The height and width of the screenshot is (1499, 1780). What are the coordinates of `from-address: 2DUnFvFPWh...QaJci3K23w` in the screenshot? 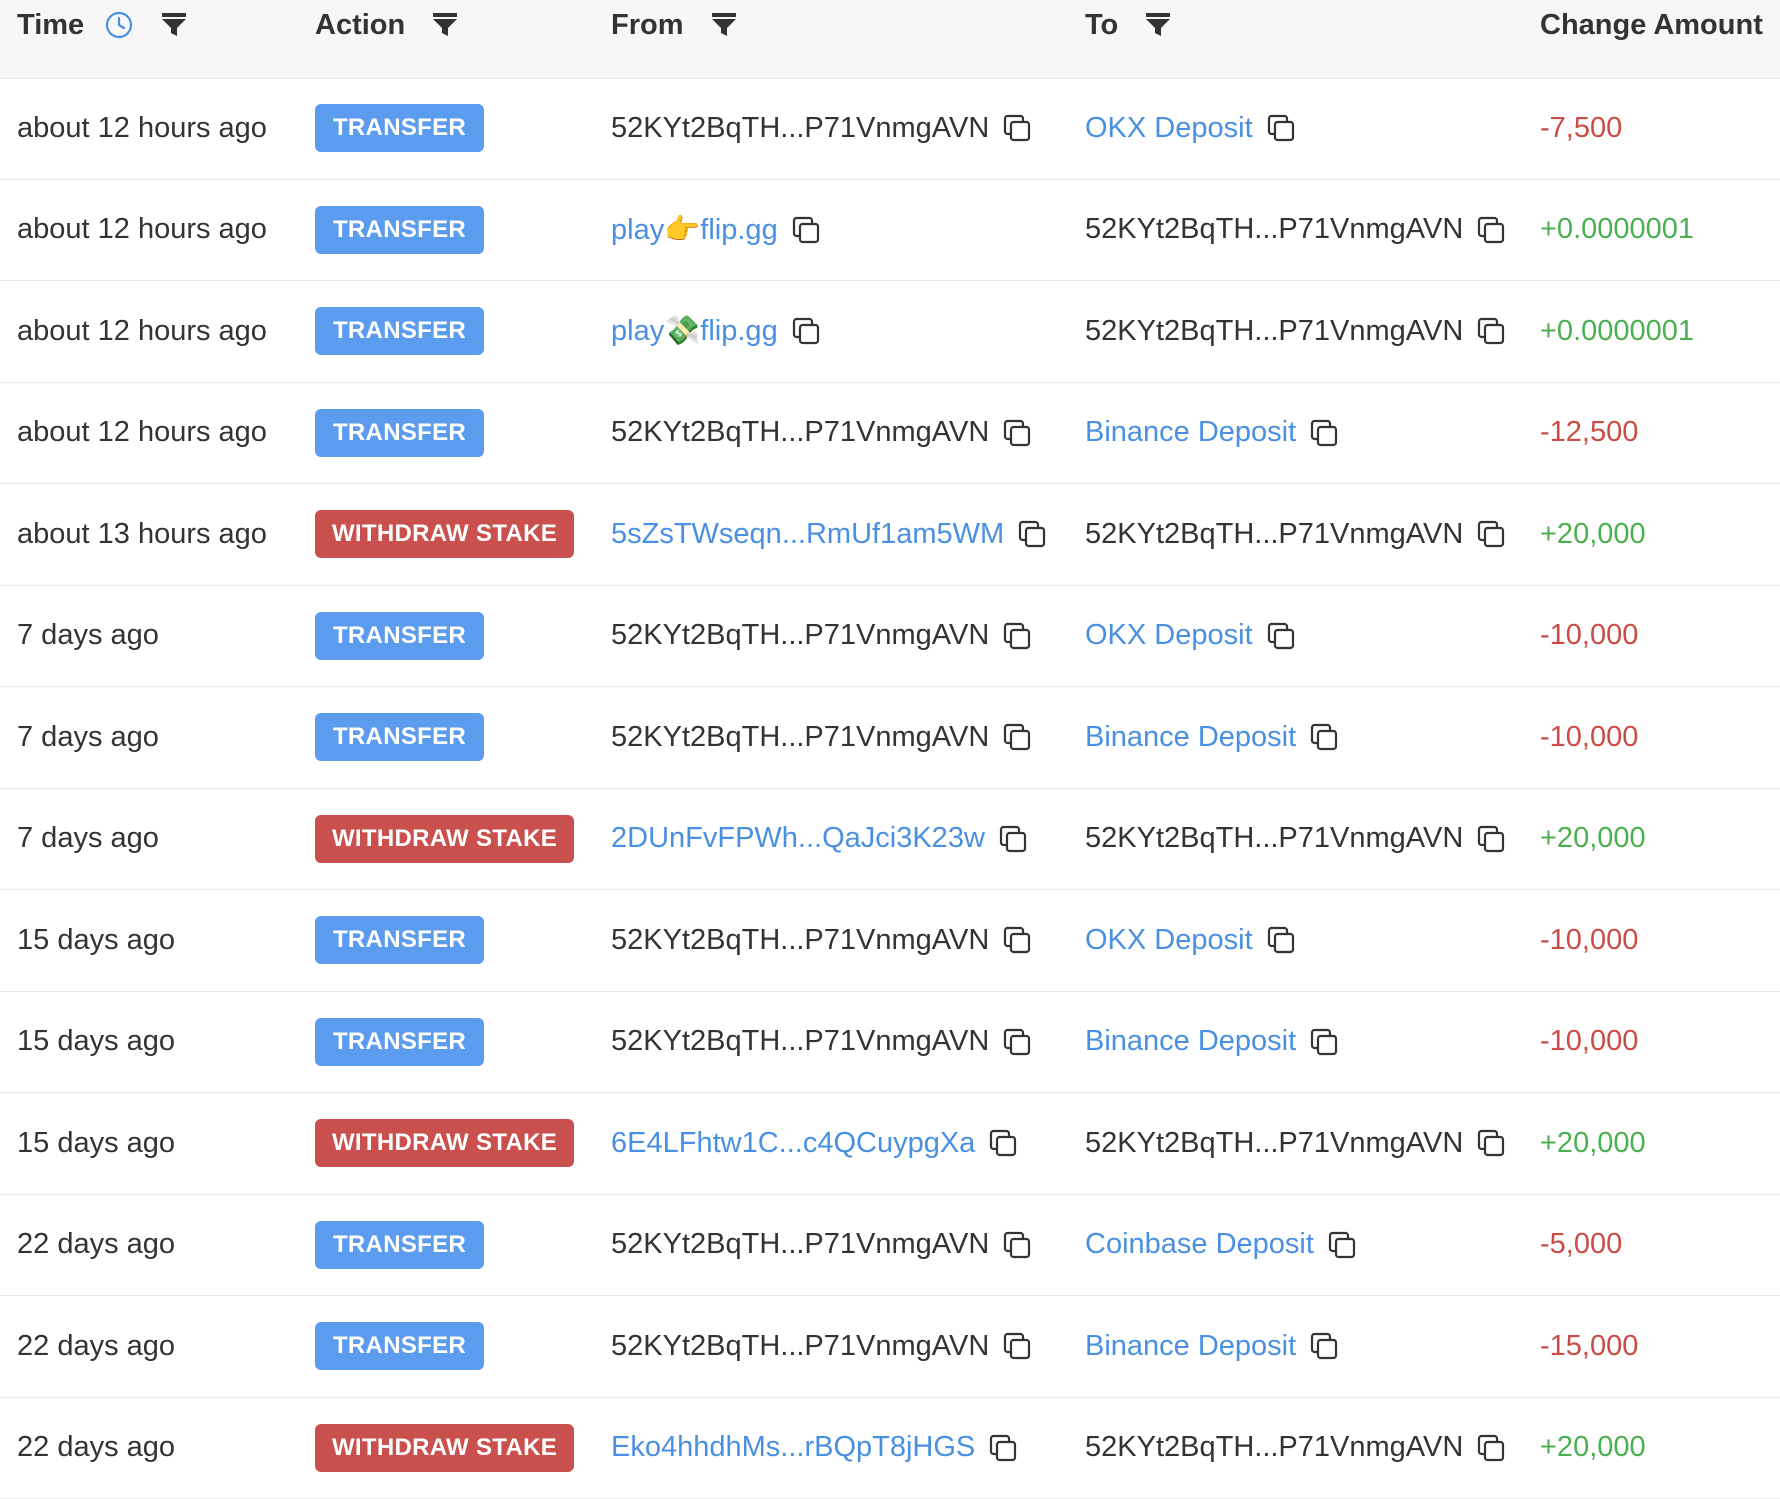 It's located at (798, 838).